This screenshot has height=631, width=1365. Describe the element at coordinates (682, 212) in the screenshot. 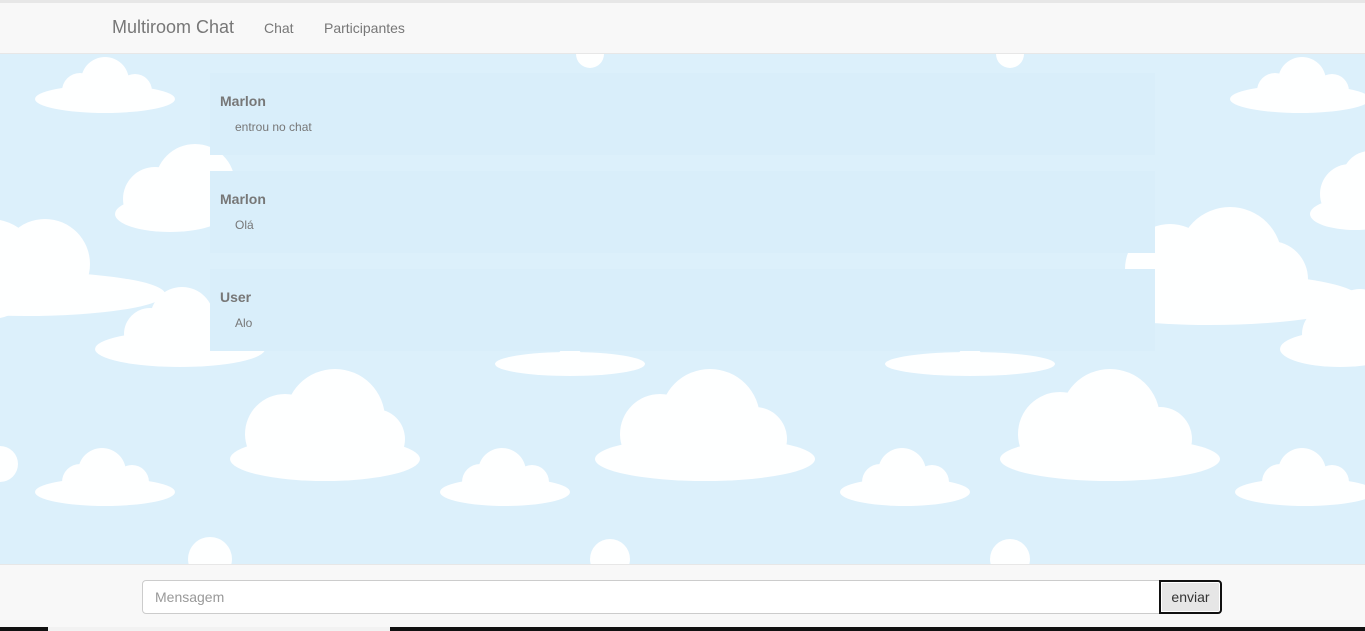

I see `message-card: Marlon Olá` at that location.